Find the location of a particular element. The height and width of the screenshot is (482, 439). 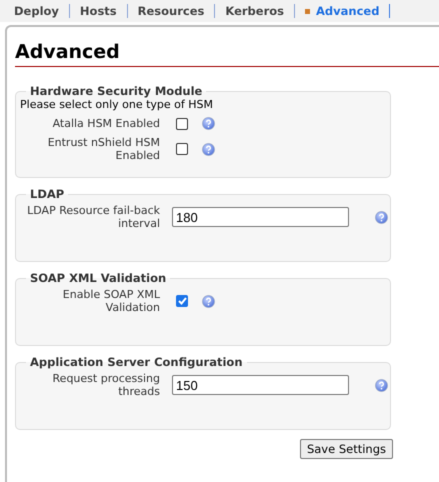

field-label: Request processing threads is located at coordinates (106, 385).